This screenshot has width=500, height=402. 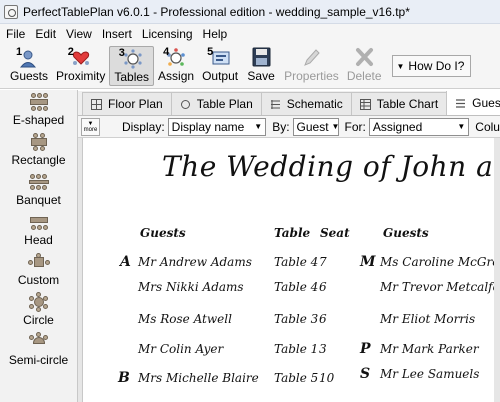 What do you see at coordinates (19, 52) in the screenshot?
I see `step-number: 1` at bounding box center [19, 52].